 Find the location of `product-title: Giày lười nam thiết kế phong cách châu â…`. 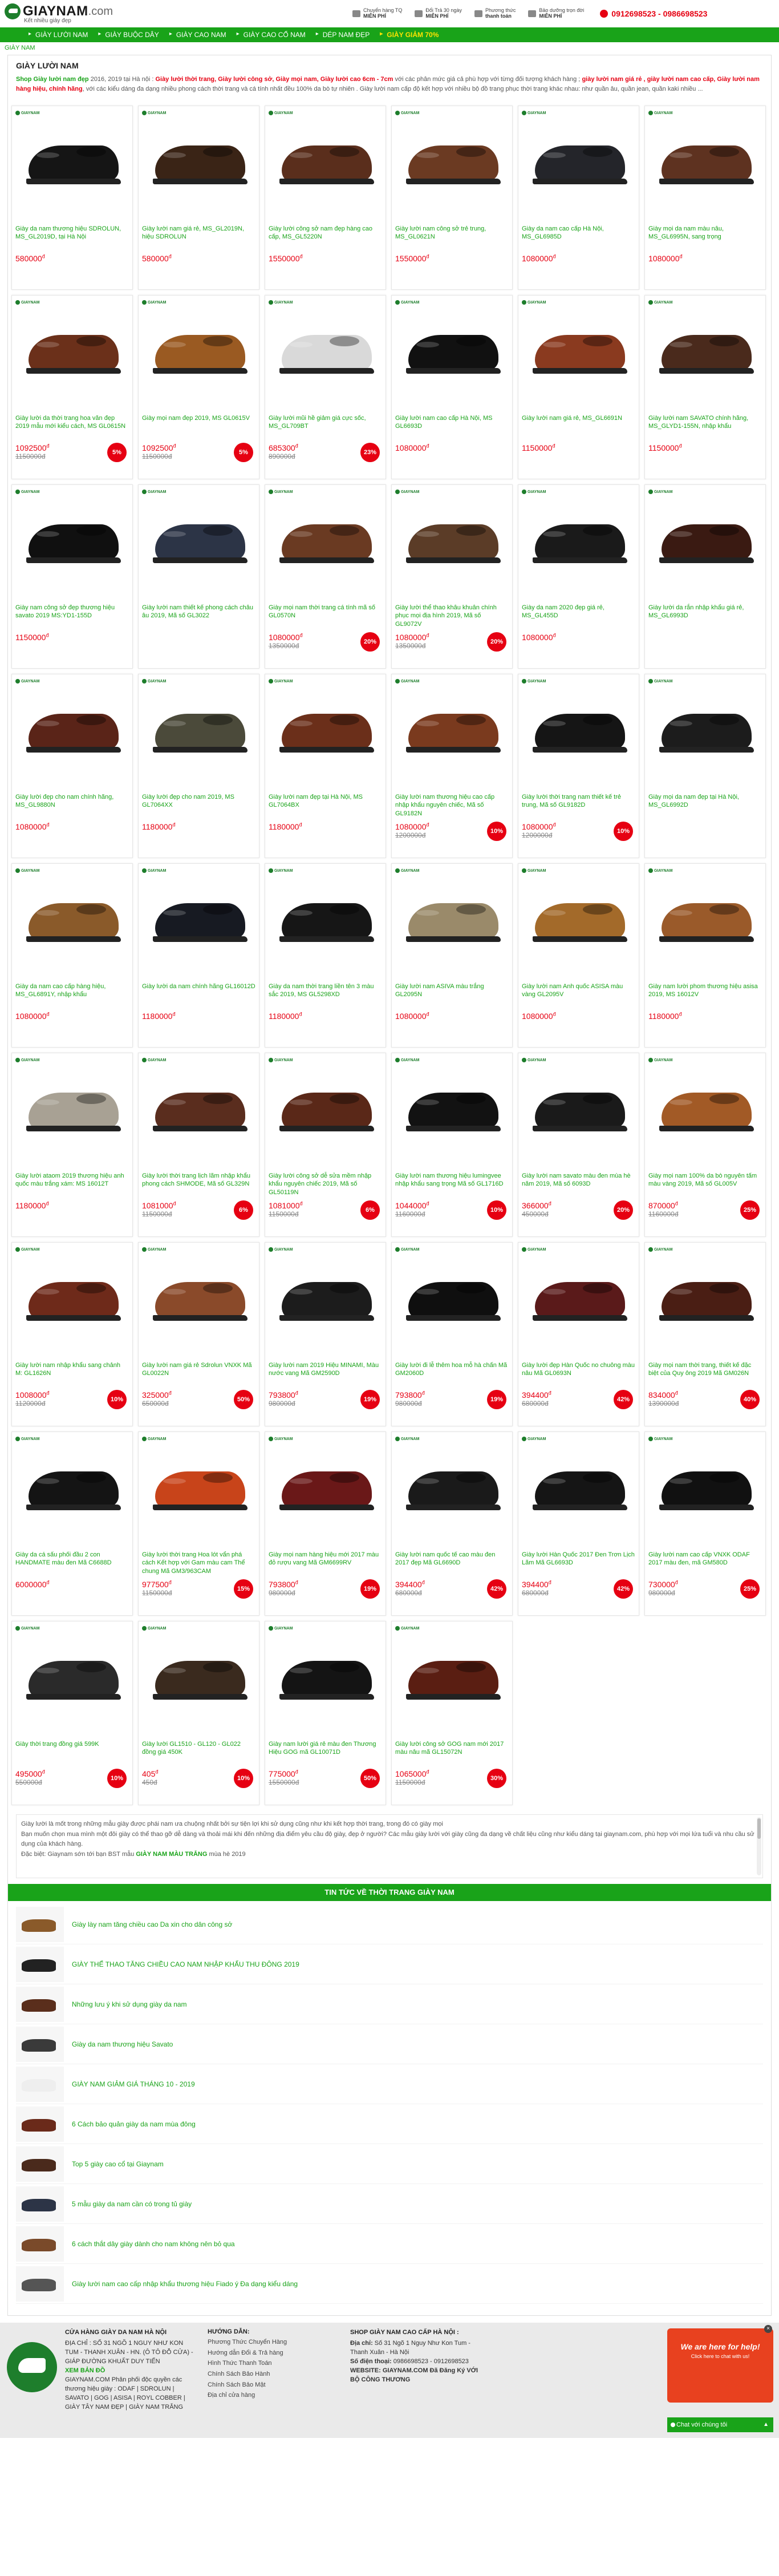

product-title: Giày lười nam thiết kế phong cách châu â… is located at coordinates (198, 616).